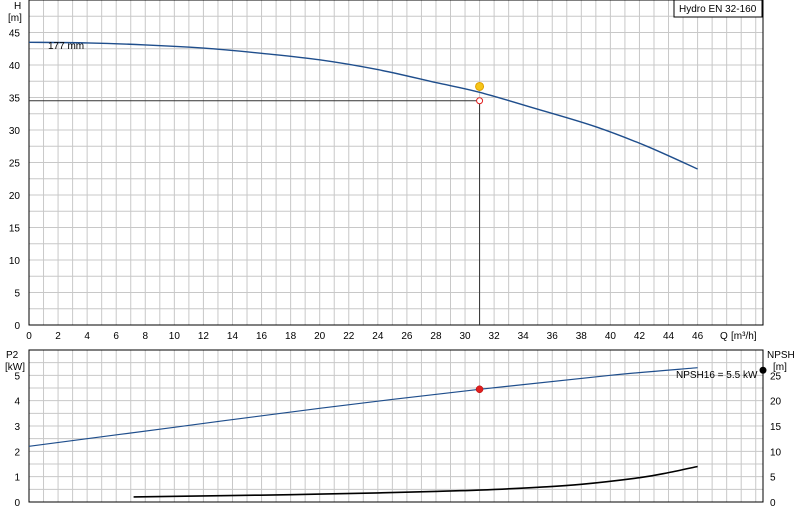  I want to click on npsh-annotation-marker, so click(763, 370).